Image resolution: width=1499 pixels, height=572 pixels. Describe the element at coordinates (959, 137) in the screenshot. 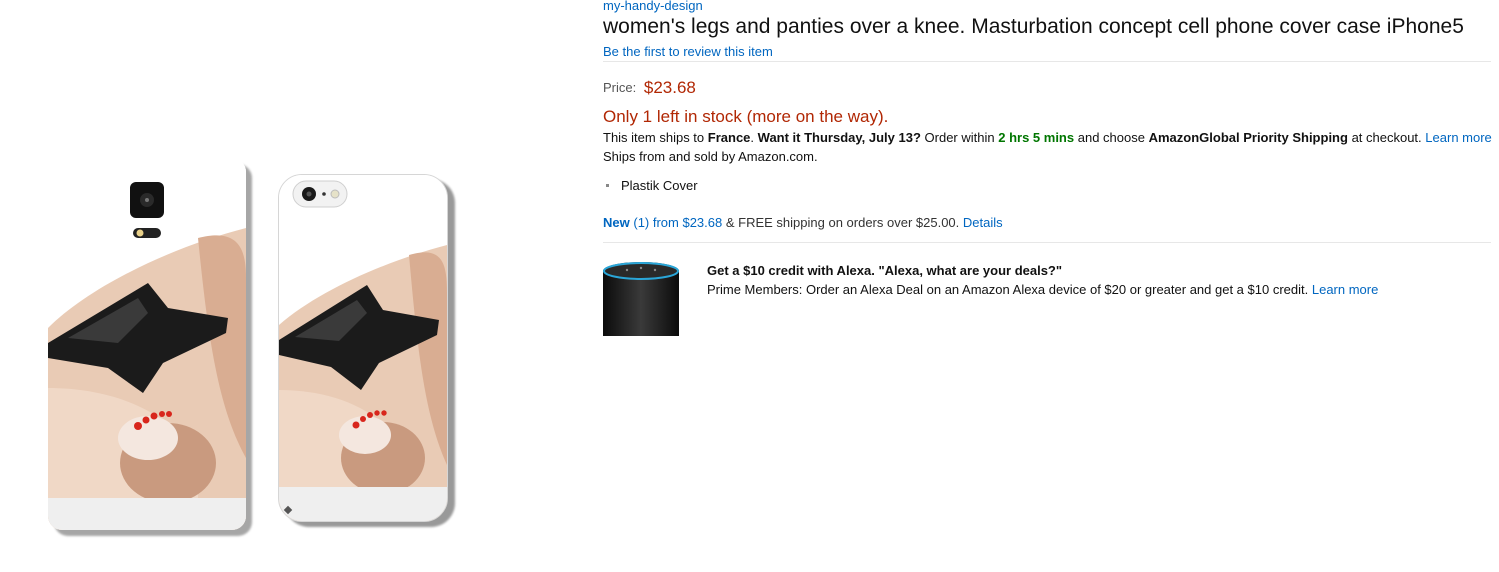

I see `order-within: Order within` at that location.